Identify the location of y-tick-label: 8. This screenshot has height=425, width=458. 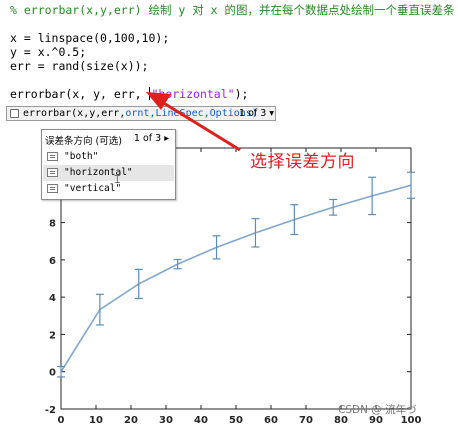
(52, 224).